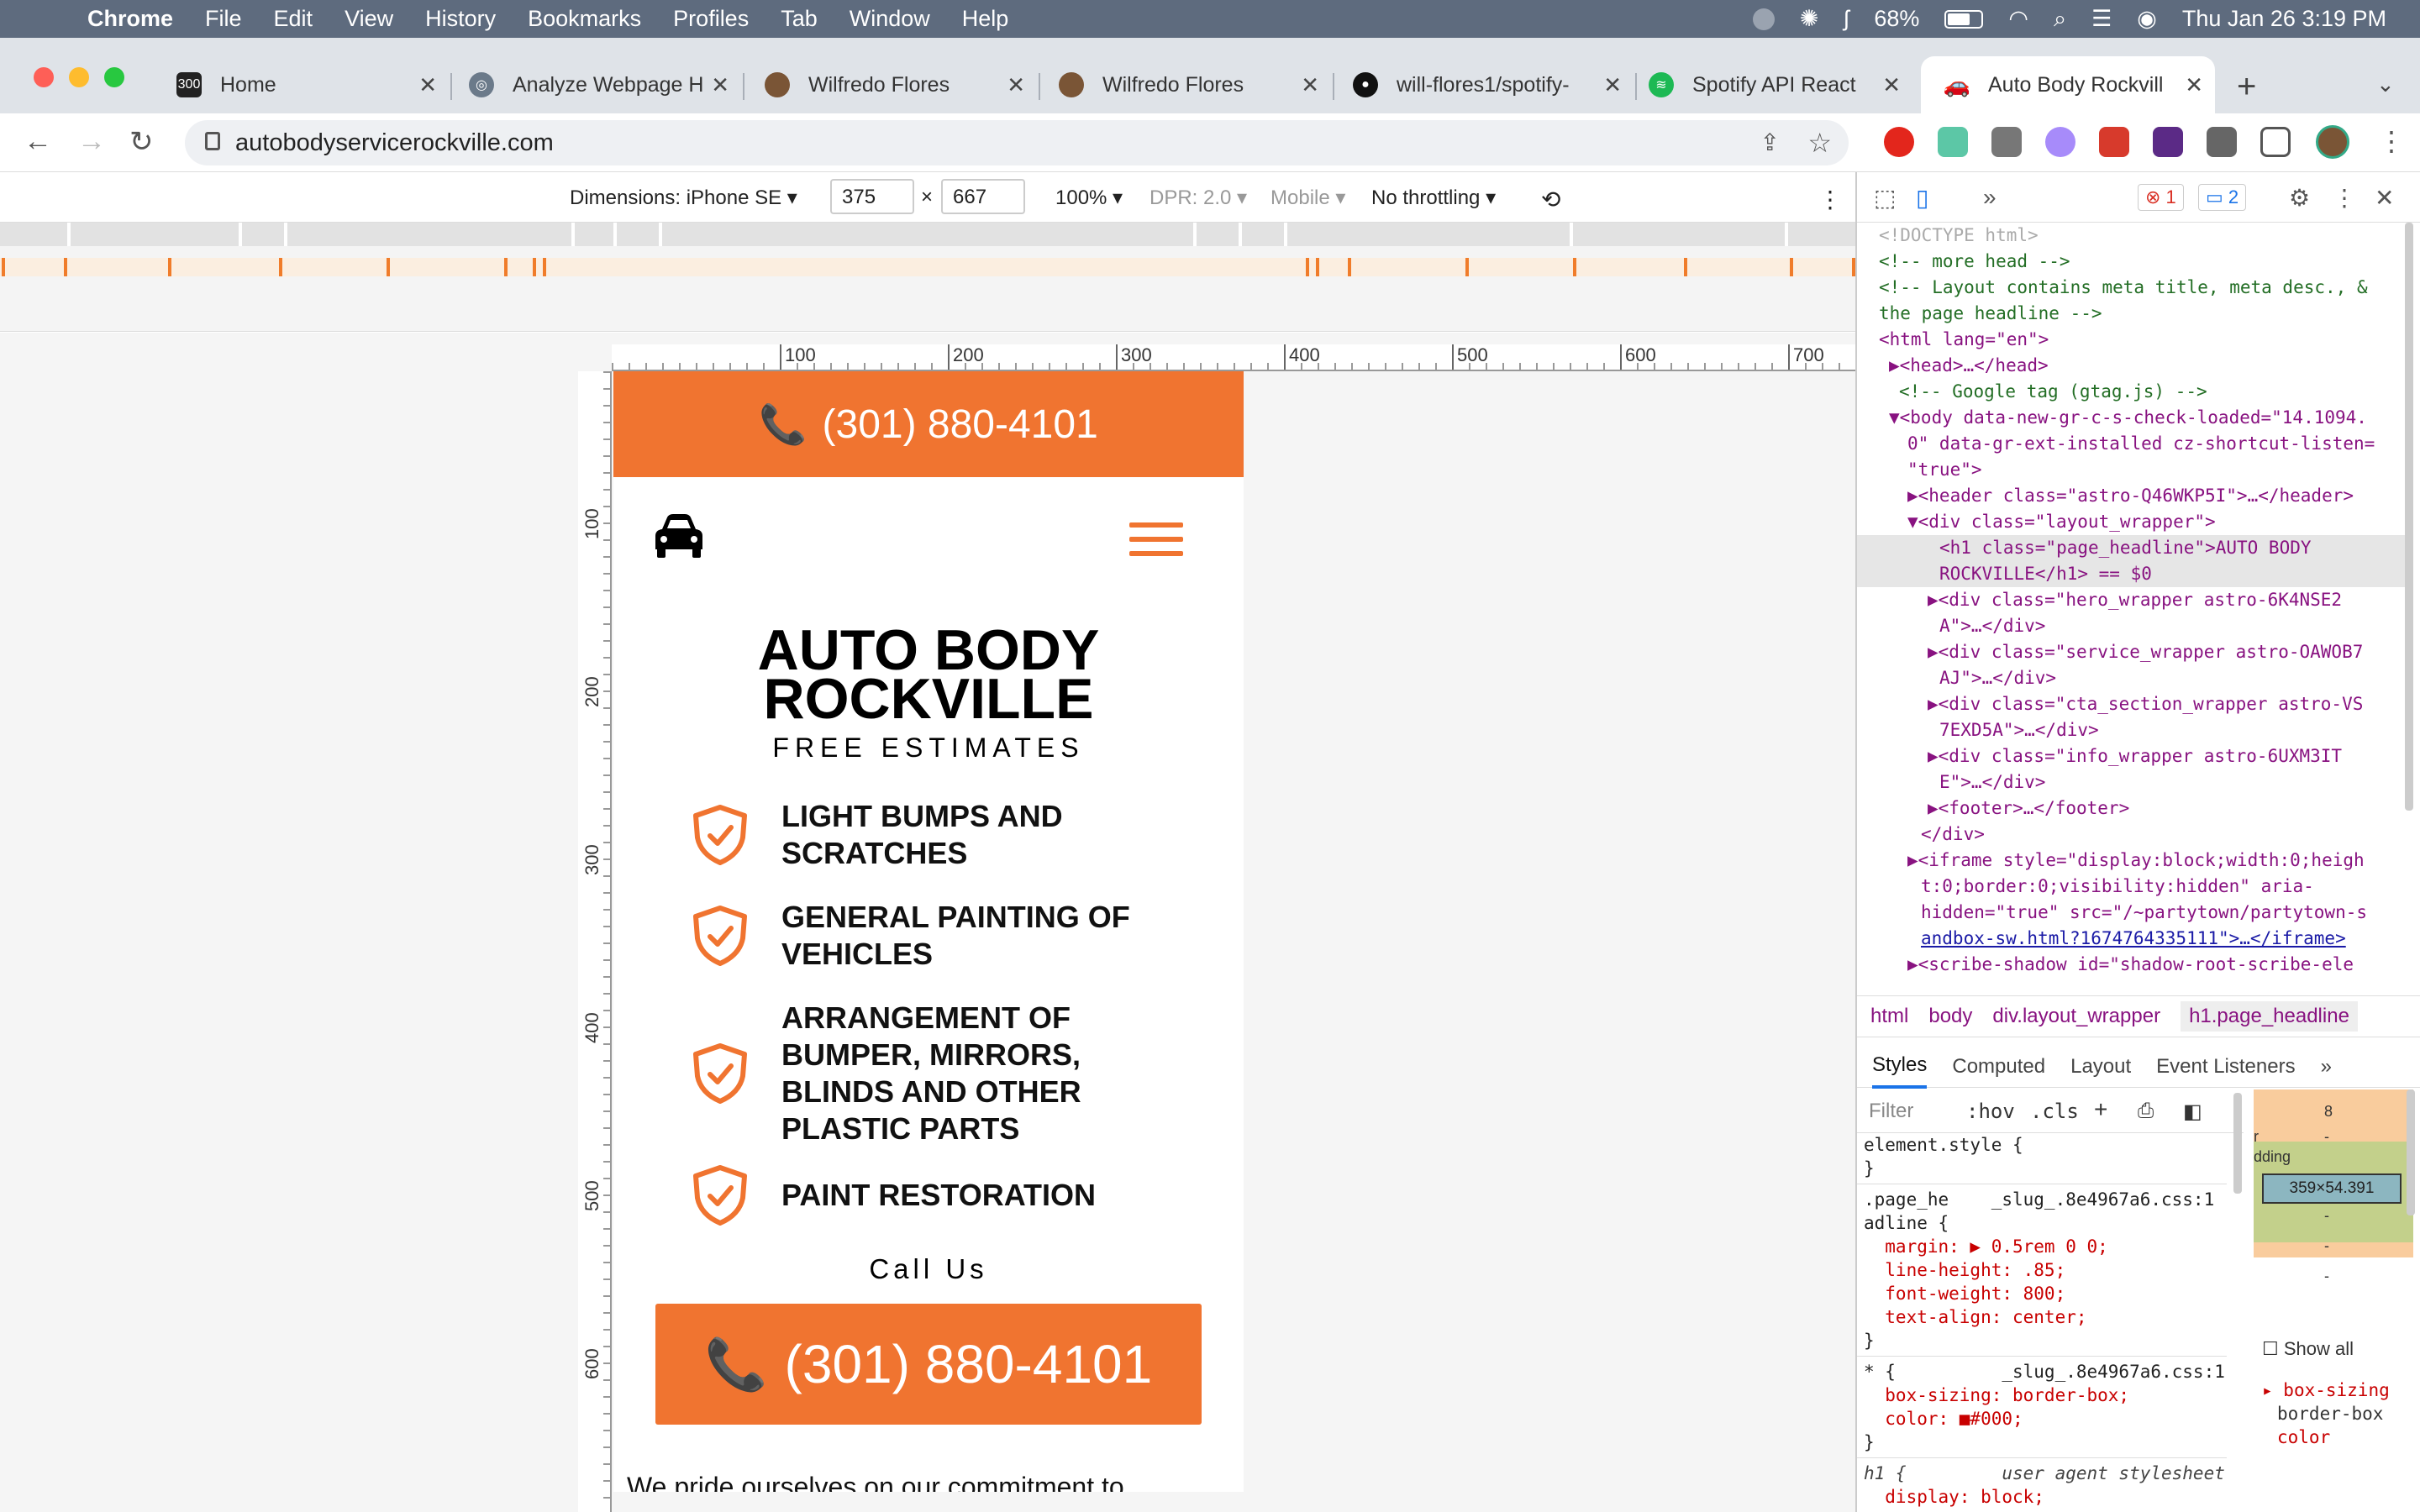 Image resolution: width=2420 pixels, height=1512 pixels. Describe the element at coordinates (928, 277) in the screenshot. I see `media-query-bars` at that location.